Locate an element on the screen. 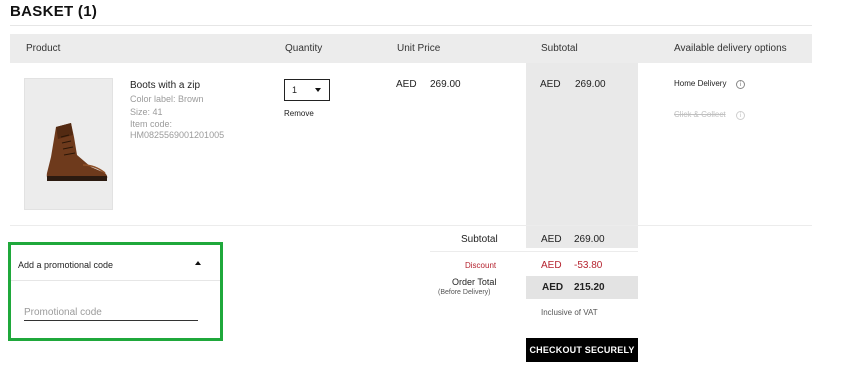 Image resolution: width=846 pixels, height=370 pixels. header-product: Product is located at coordinates (43, 48).